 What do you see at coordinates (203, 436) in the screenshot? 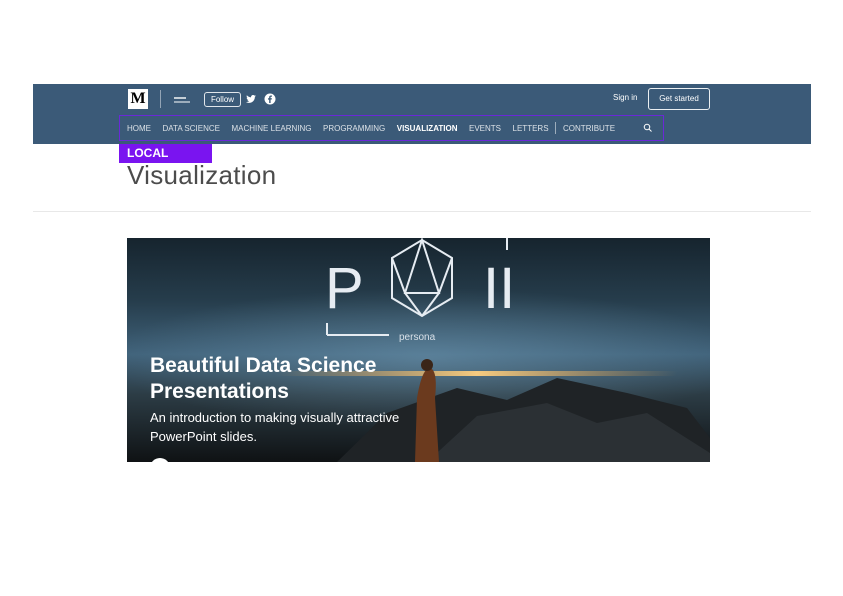
I see `featured-subtitle-line-2: PowerPoint slides.` at bounding box center [203, 436].